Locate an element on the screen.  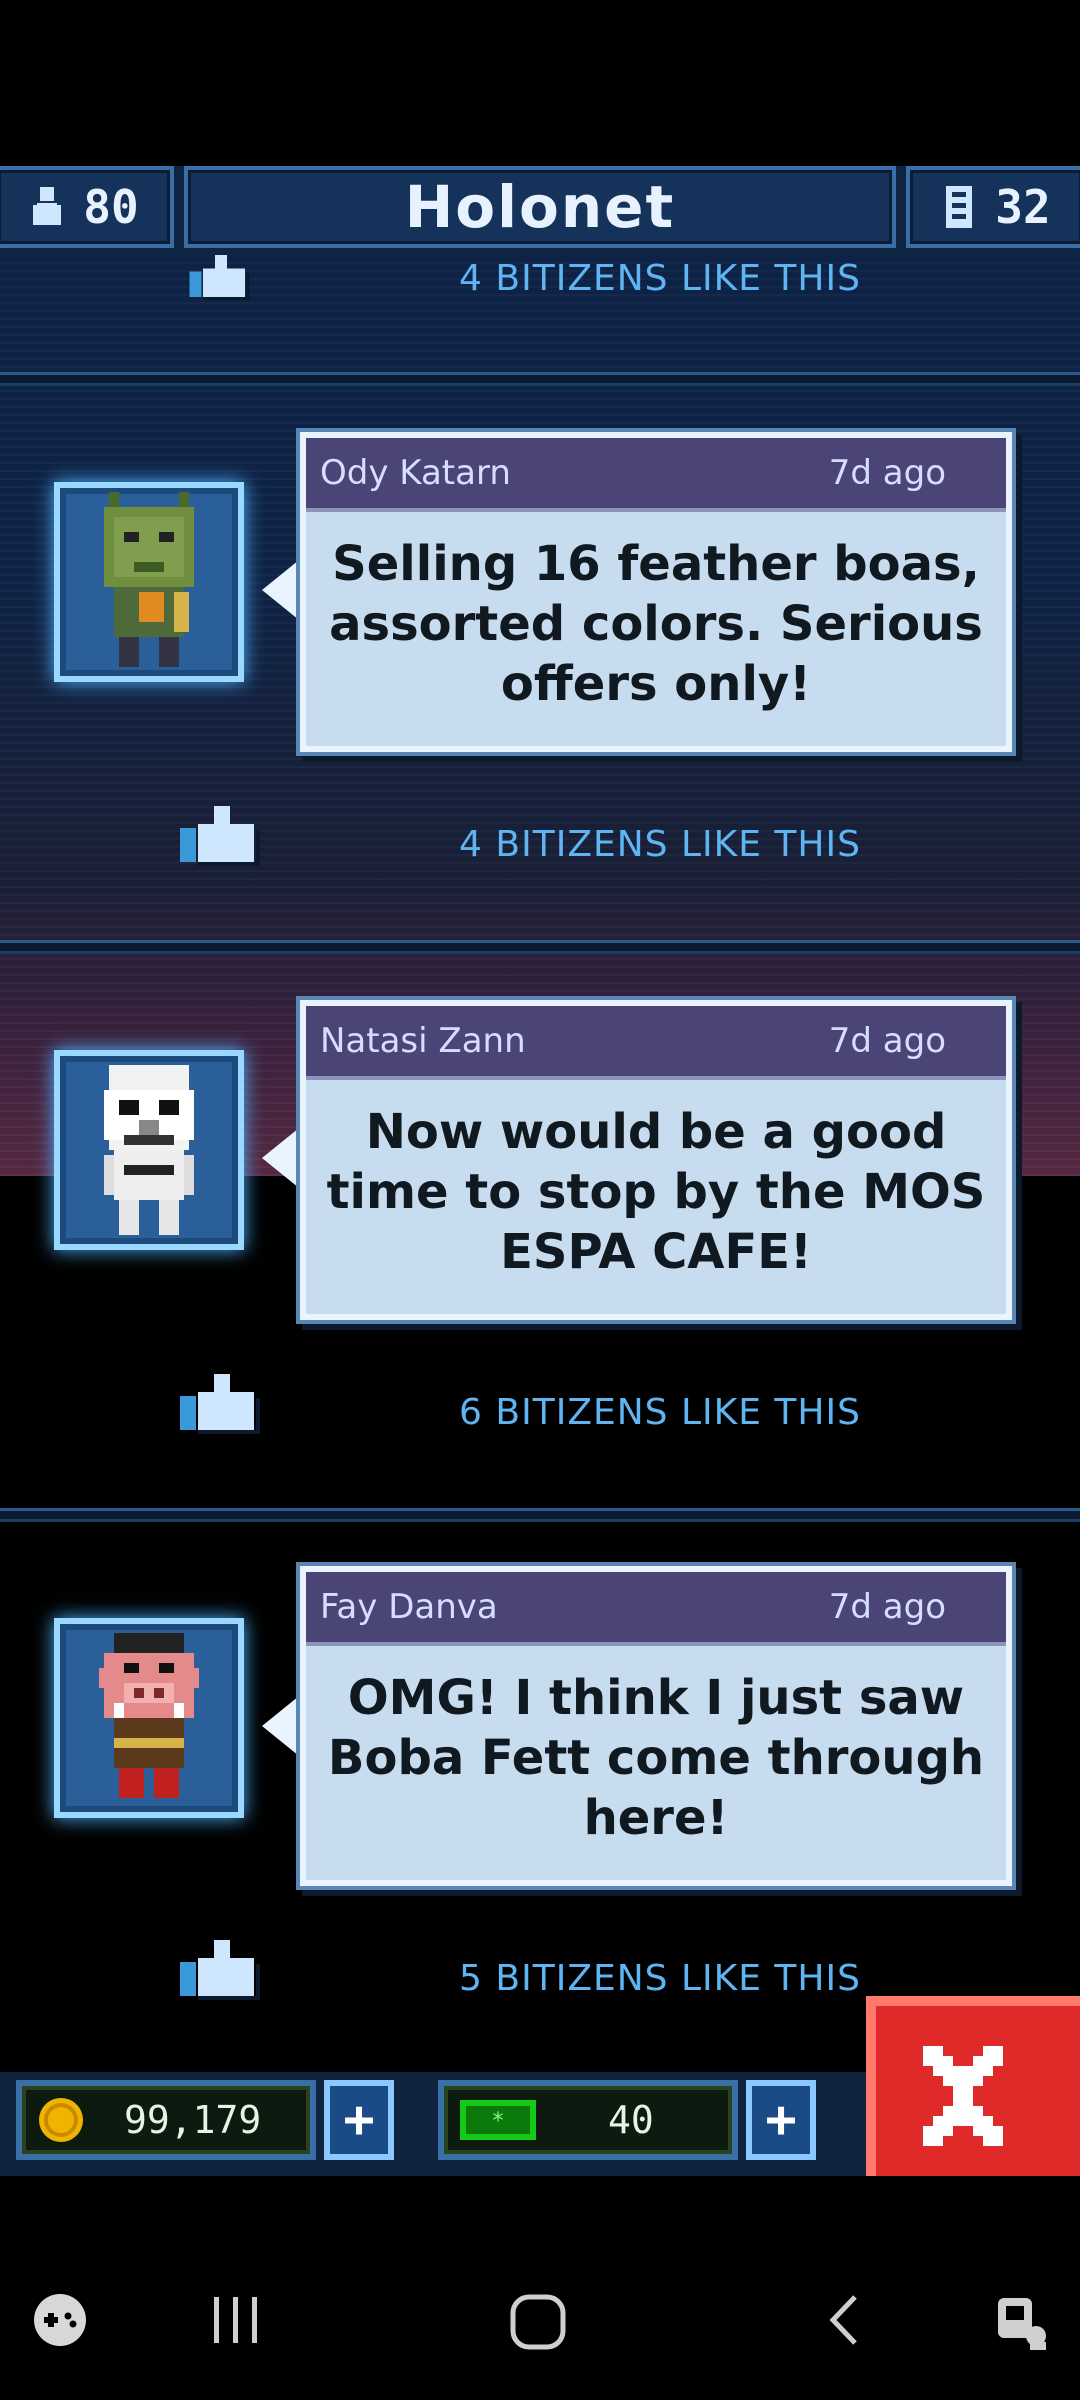
bux-value: 40 is located at coordinates (631, 2120).